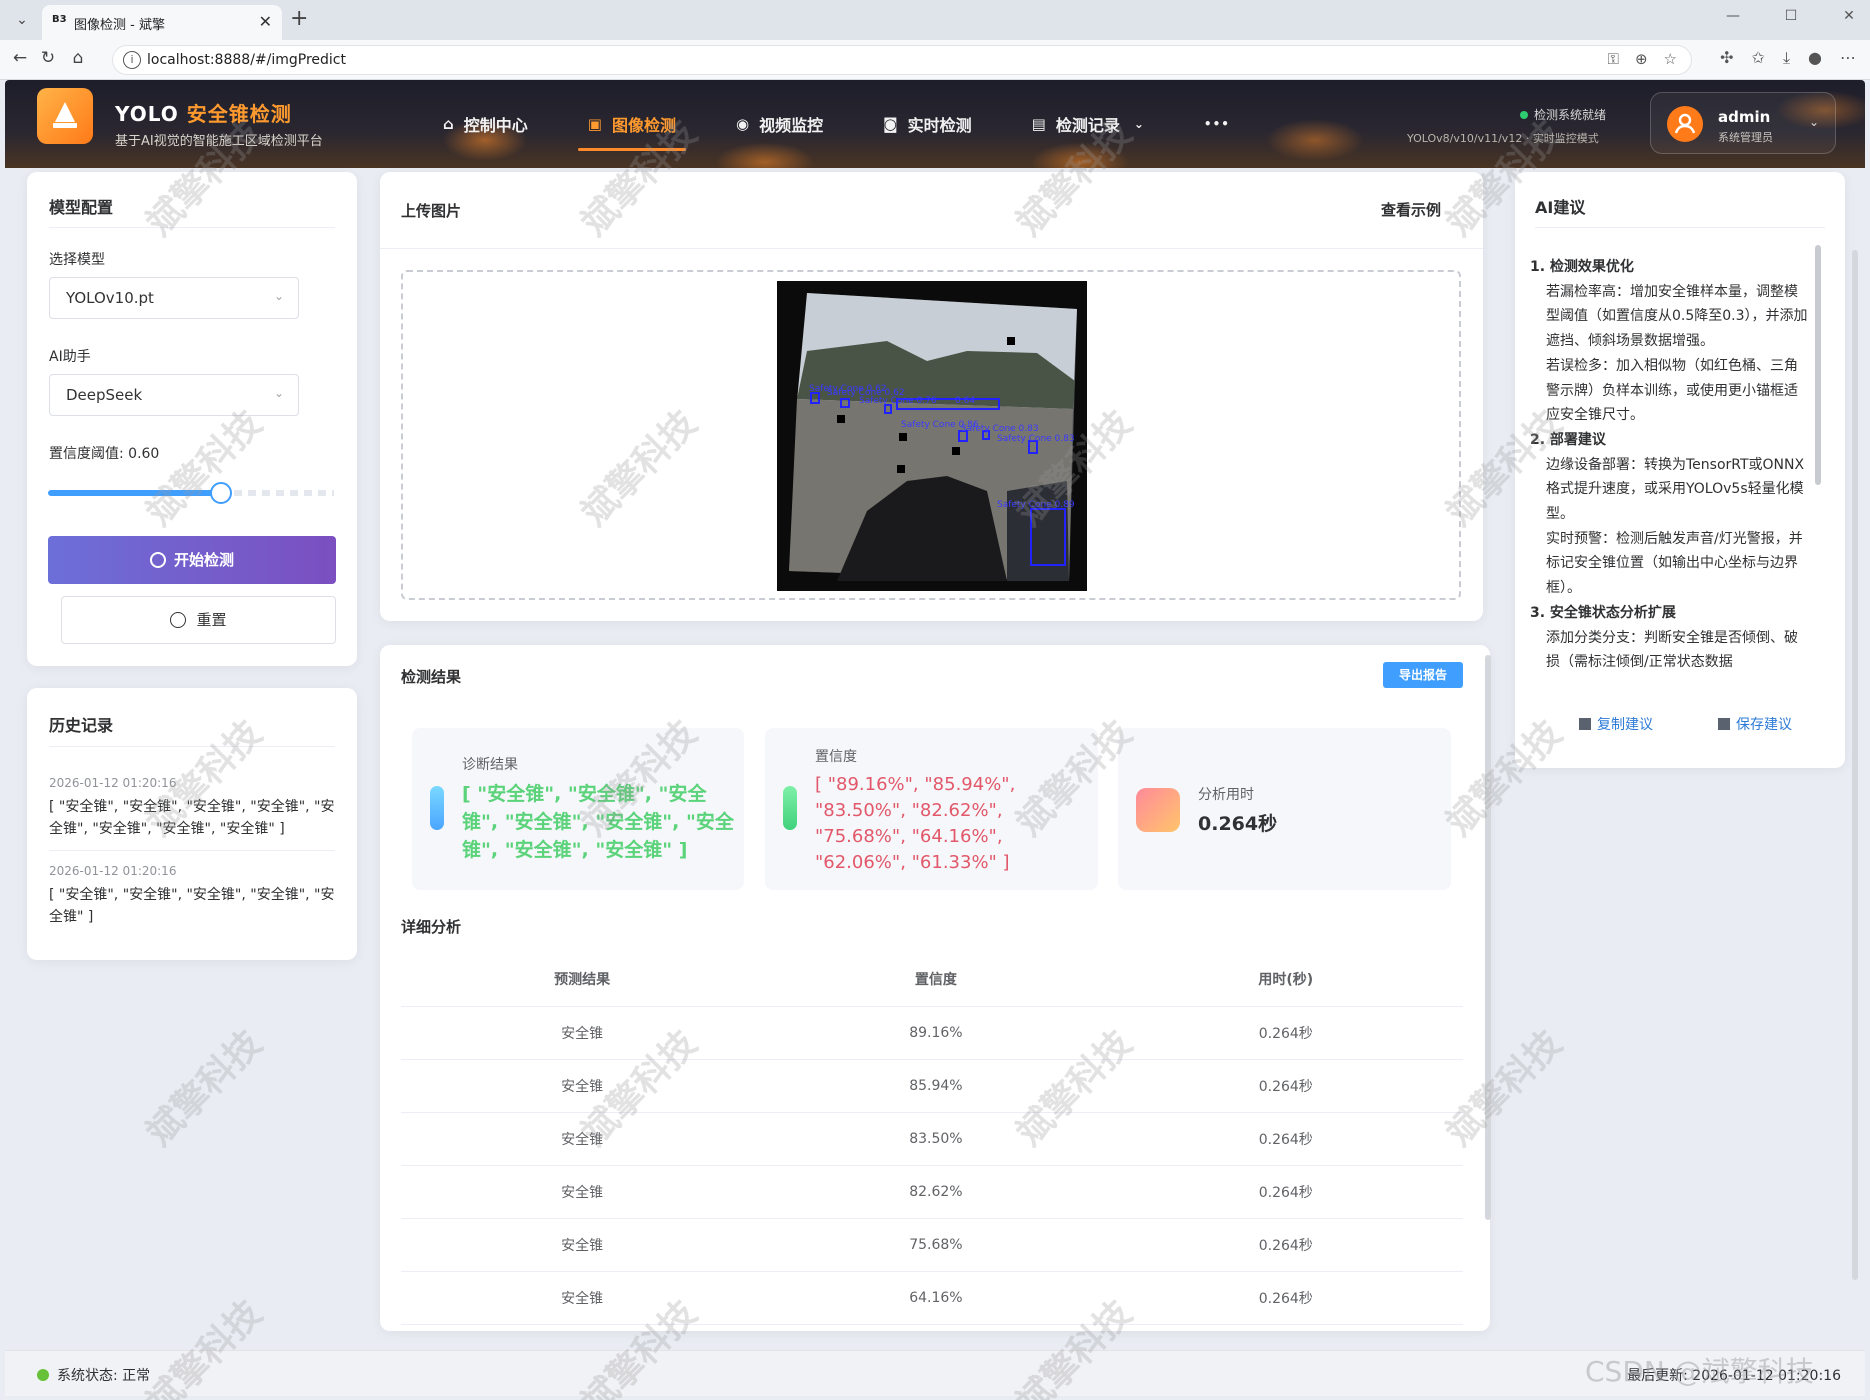  Describe the element at coordinates (431, 211) in the screenshot. I see `upload-title: 上传图片` at that location.